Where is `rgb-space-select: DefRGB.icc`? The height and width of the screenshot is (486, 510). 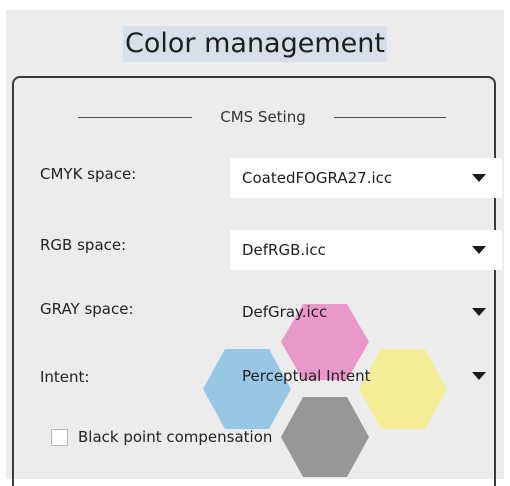
rgb-space-select: DefRGB.icc is located at coordinates (366, 250).